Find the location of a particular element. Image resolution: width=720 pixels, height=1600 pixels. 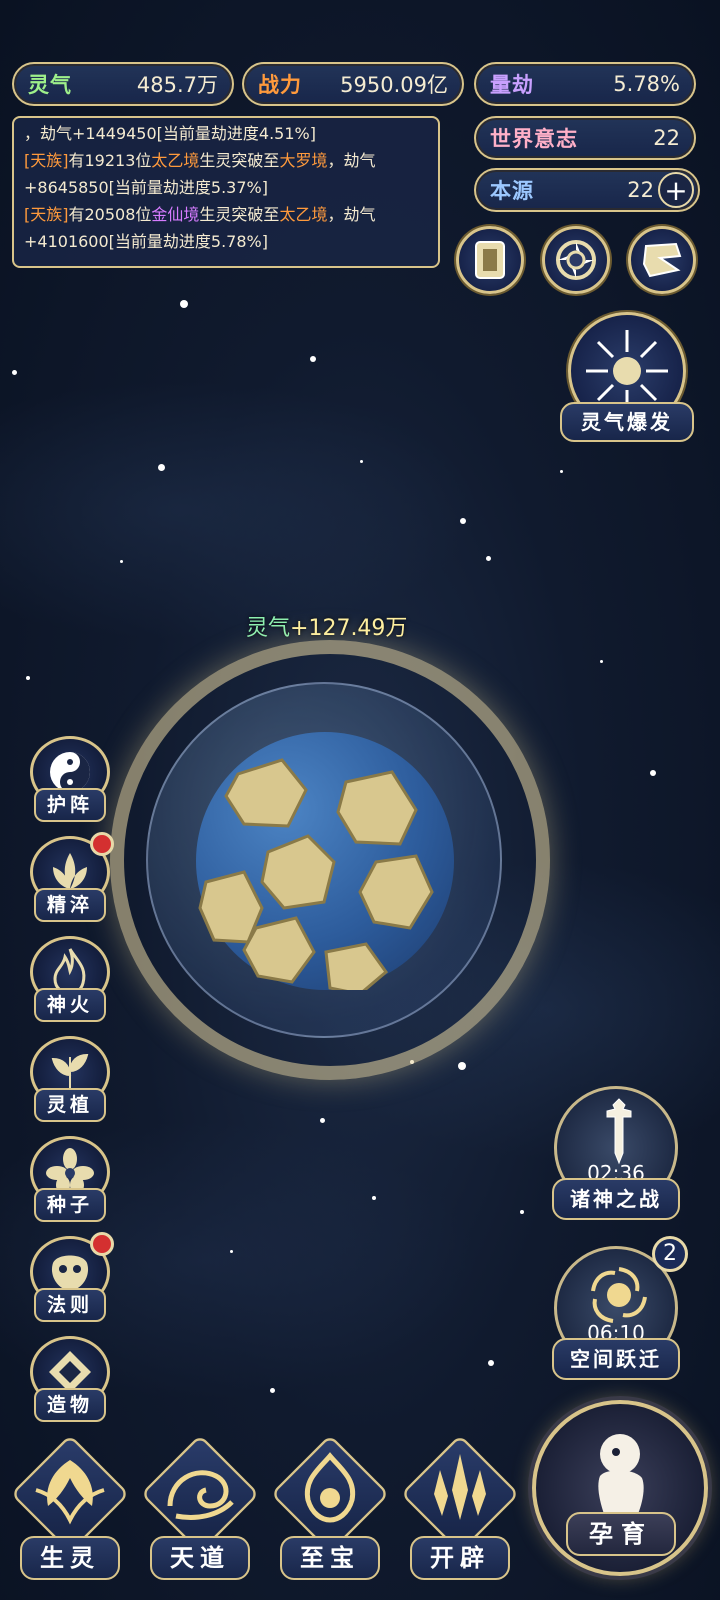

figure-silhouette-icon is located at coordinates (621, 1474).